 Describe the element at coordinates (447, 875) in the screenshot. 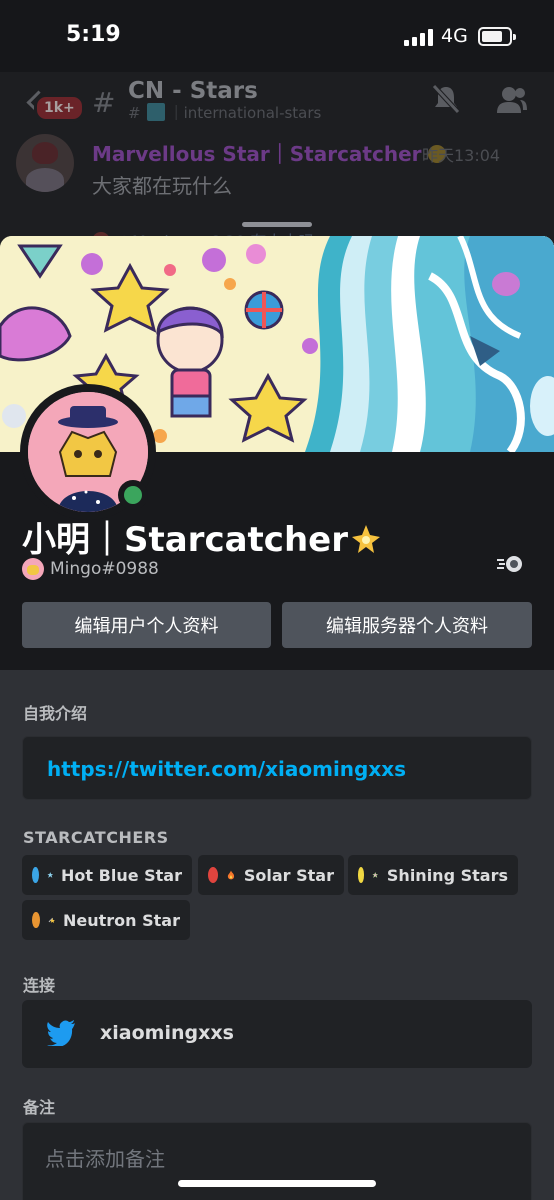

I see `role-label: Shining Stars` at that location.